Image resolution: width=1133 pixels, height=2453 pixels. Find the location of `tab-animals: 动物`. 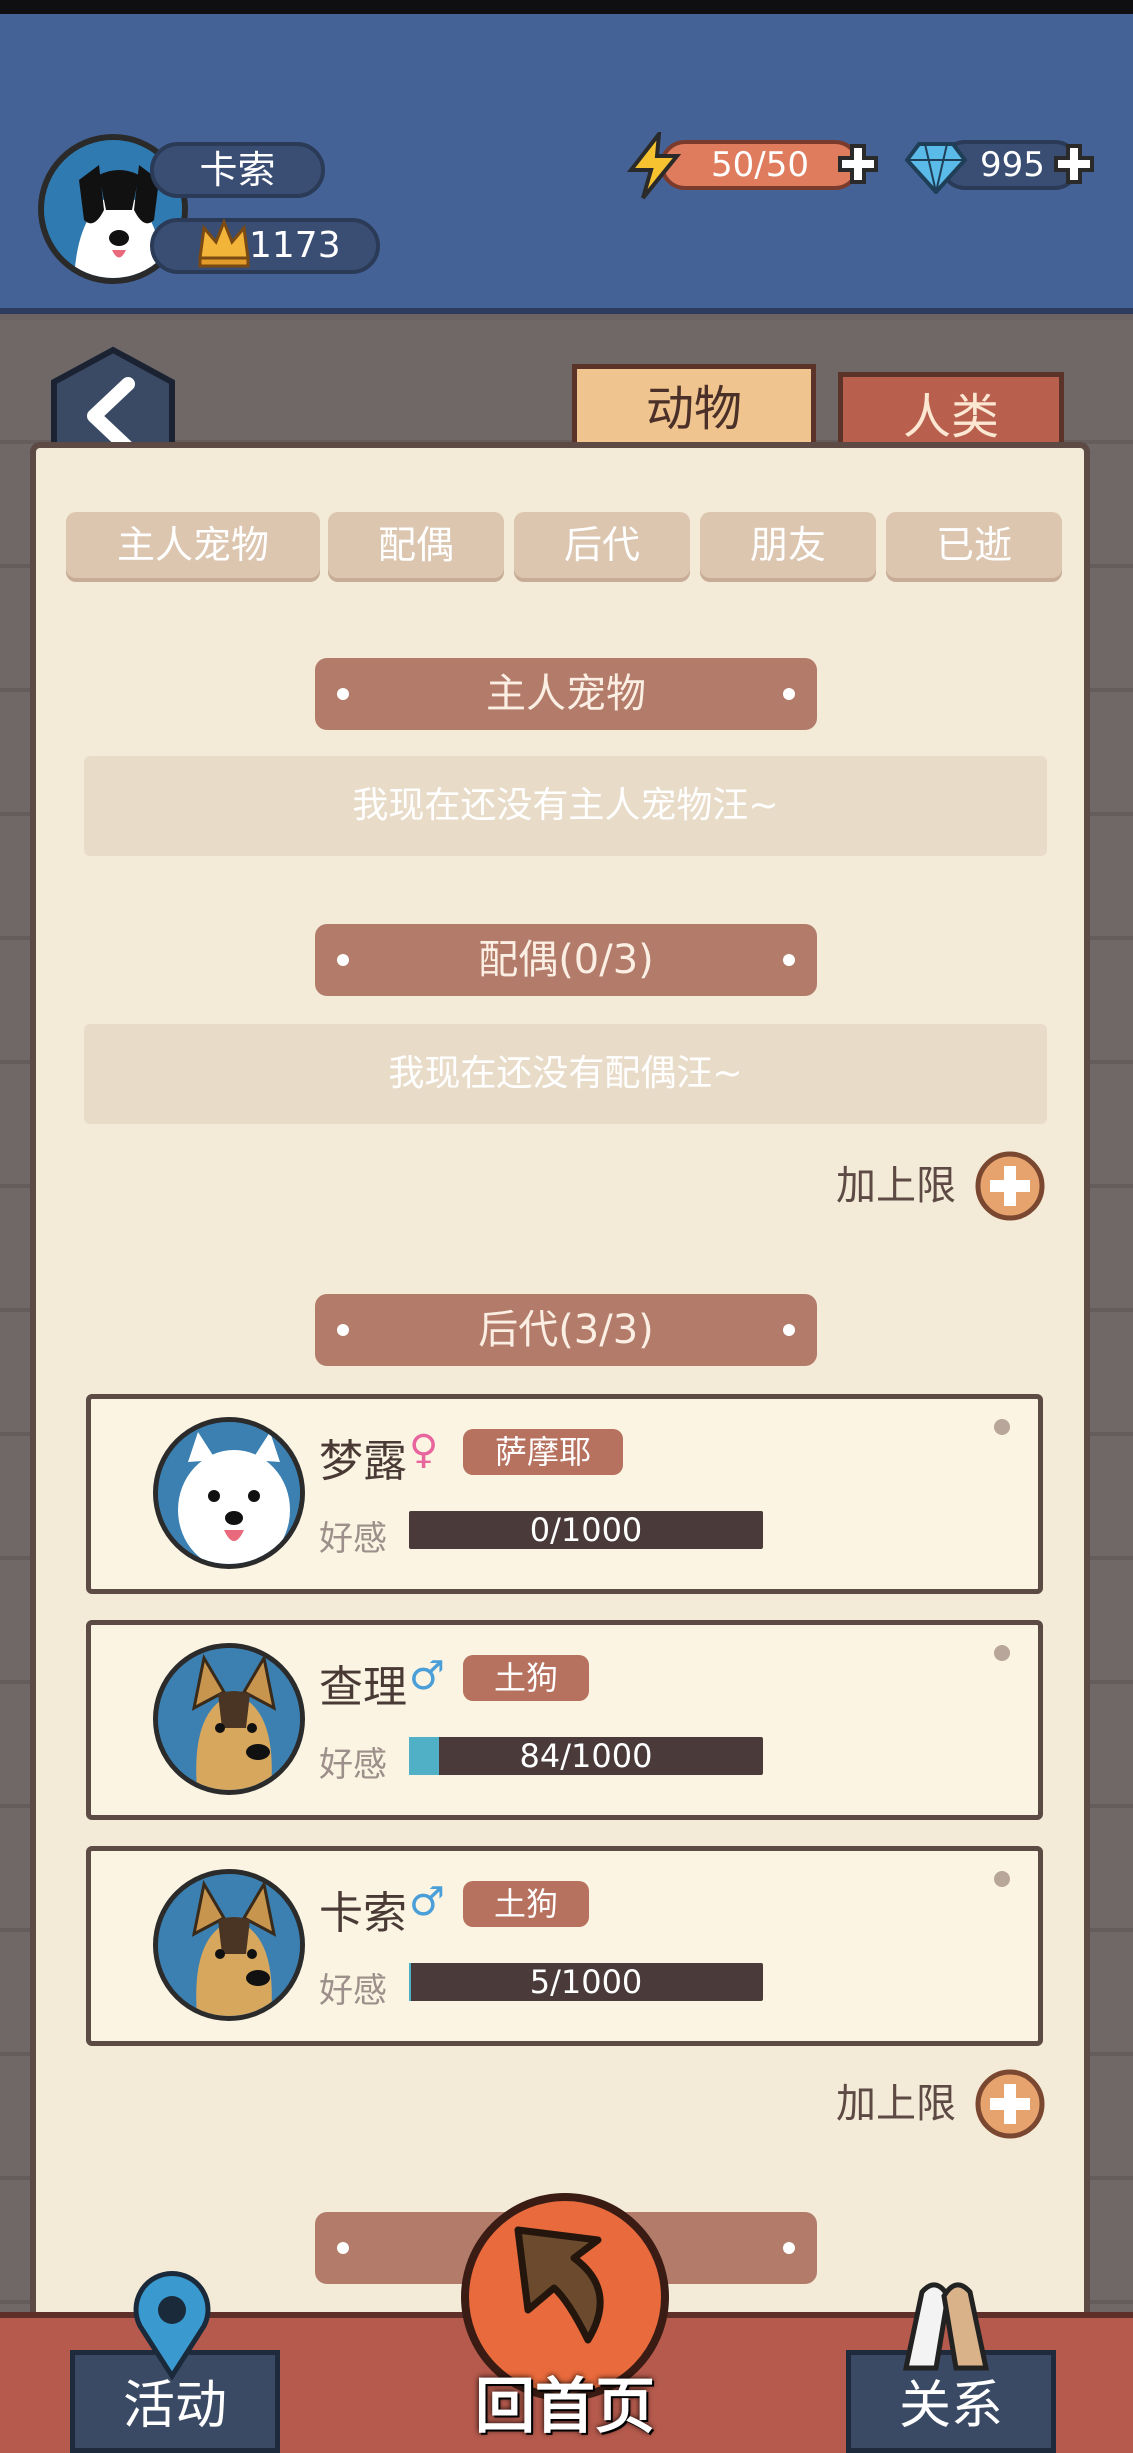

tab-animals: 动物 is located at coordinates (694, 409).